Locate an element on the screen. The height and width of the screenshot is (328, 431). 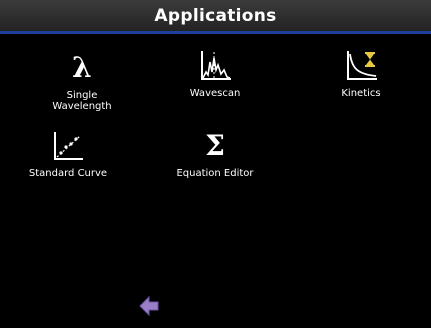
app-label: Wavescan is located at coordinates (215, 93).